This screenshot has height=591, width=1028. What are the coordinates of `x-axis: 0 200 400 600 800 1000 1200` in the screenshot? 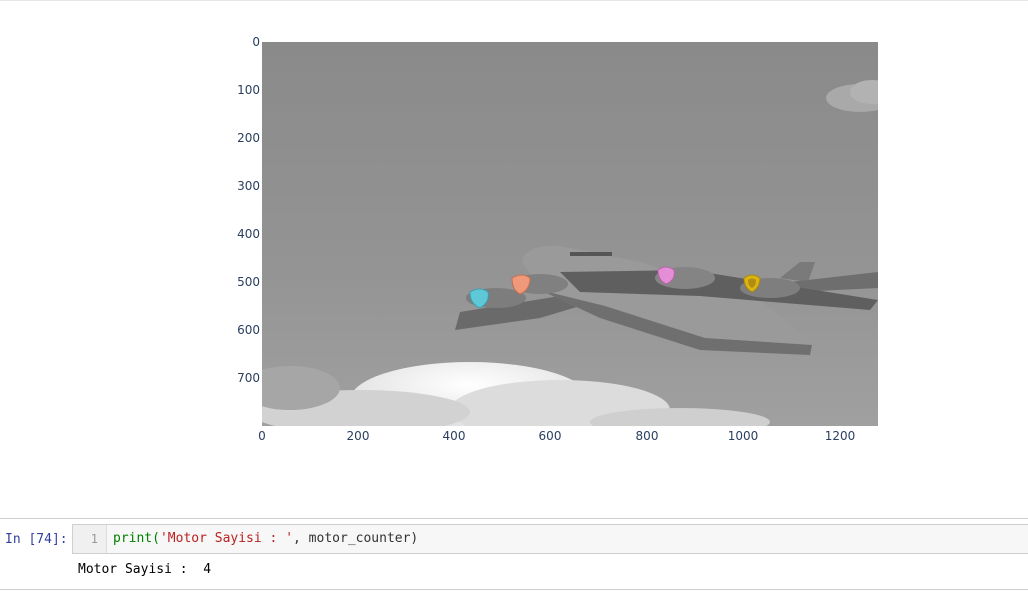 It's located at (556, 436).